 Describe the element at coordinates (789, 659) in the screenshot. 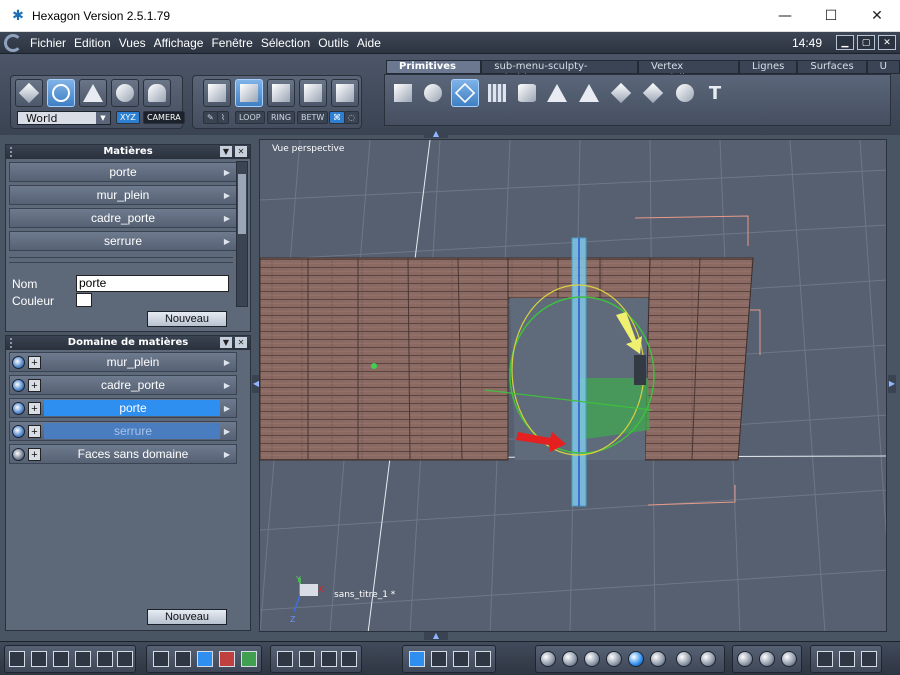

I see `ambient-icon` at that location.